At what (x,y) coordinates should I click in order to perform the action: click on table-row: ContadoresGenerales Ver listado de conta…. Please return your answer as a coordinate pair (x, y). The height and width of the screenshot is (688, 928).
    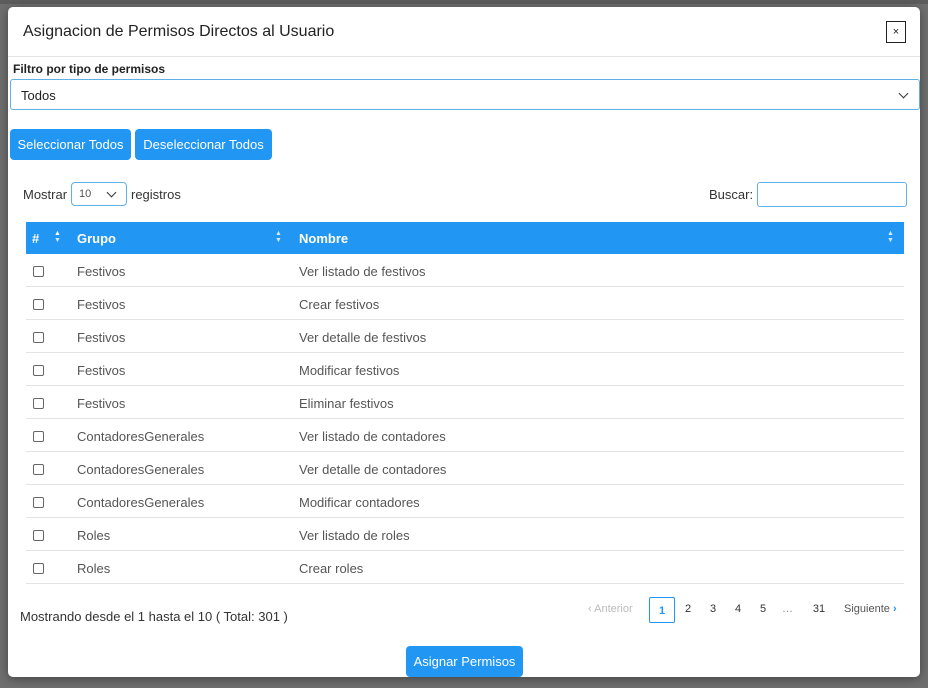
    Looking at the image, I should click on (465, 435).